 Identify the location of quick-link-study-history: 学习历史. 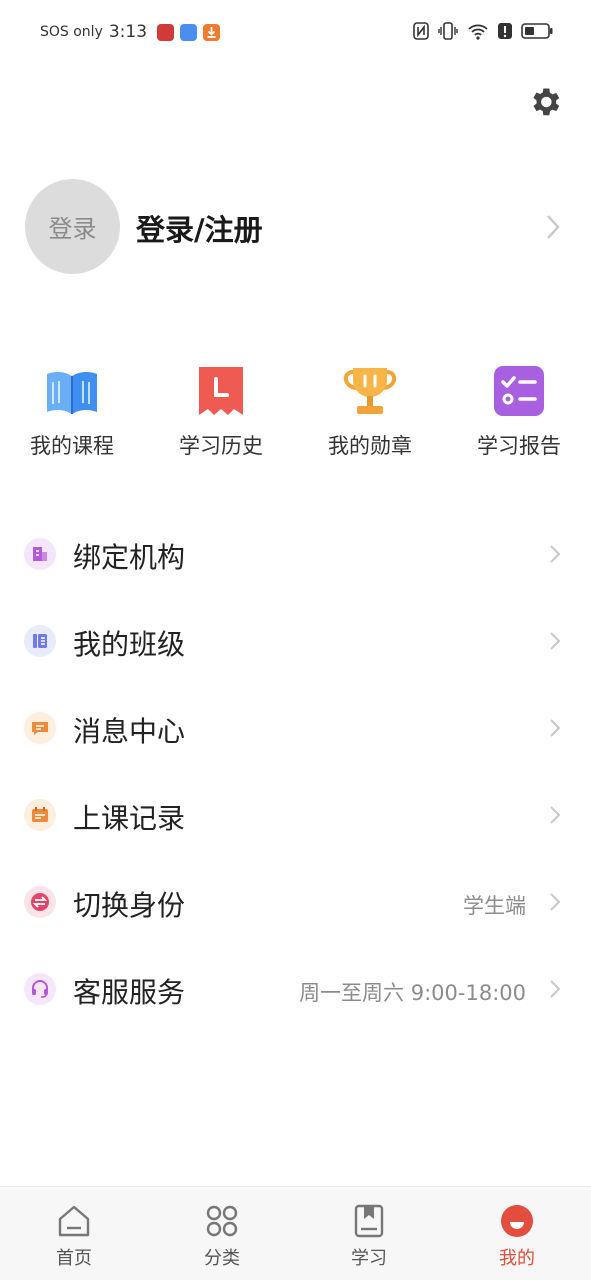
(221, 411).